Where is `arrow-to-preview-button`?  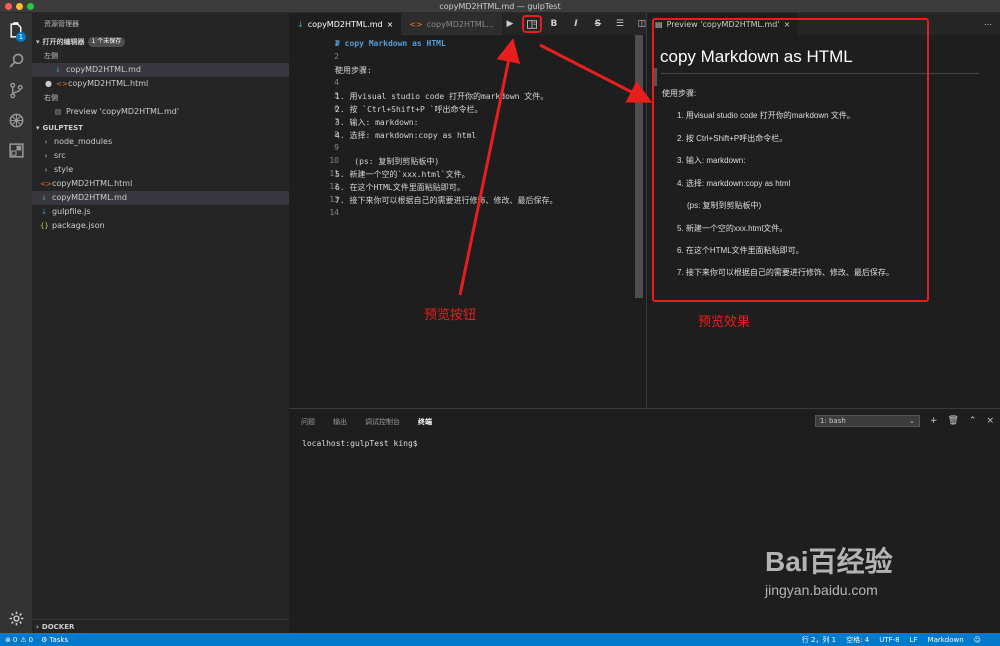
arrow-to-preview-button is located at coordinates (489, 167).